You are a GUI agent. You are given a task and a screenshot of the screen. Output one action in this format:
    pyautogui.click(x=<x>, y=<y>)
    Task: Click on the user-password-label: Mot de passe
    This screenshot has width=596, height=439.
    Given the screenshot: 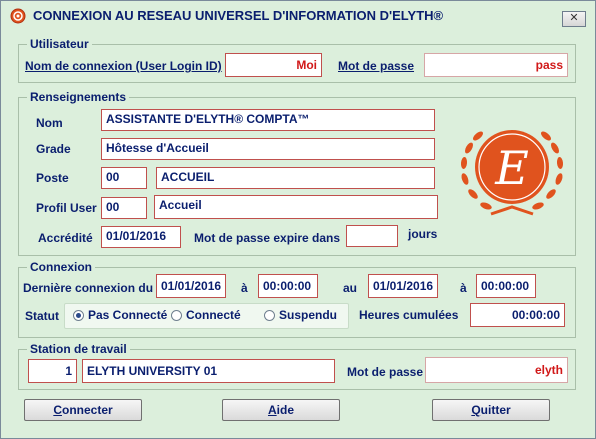 What is the action you would take?
    pyautogui.click(x=376, y=66)
    